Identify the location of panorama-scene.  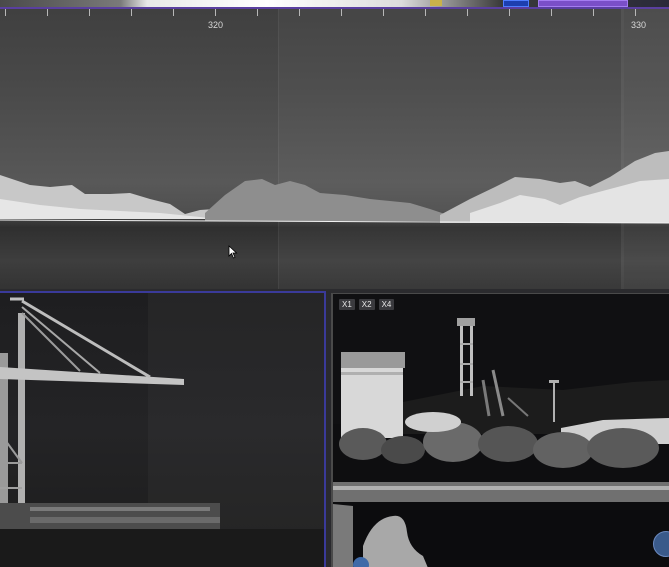
(334, 187).